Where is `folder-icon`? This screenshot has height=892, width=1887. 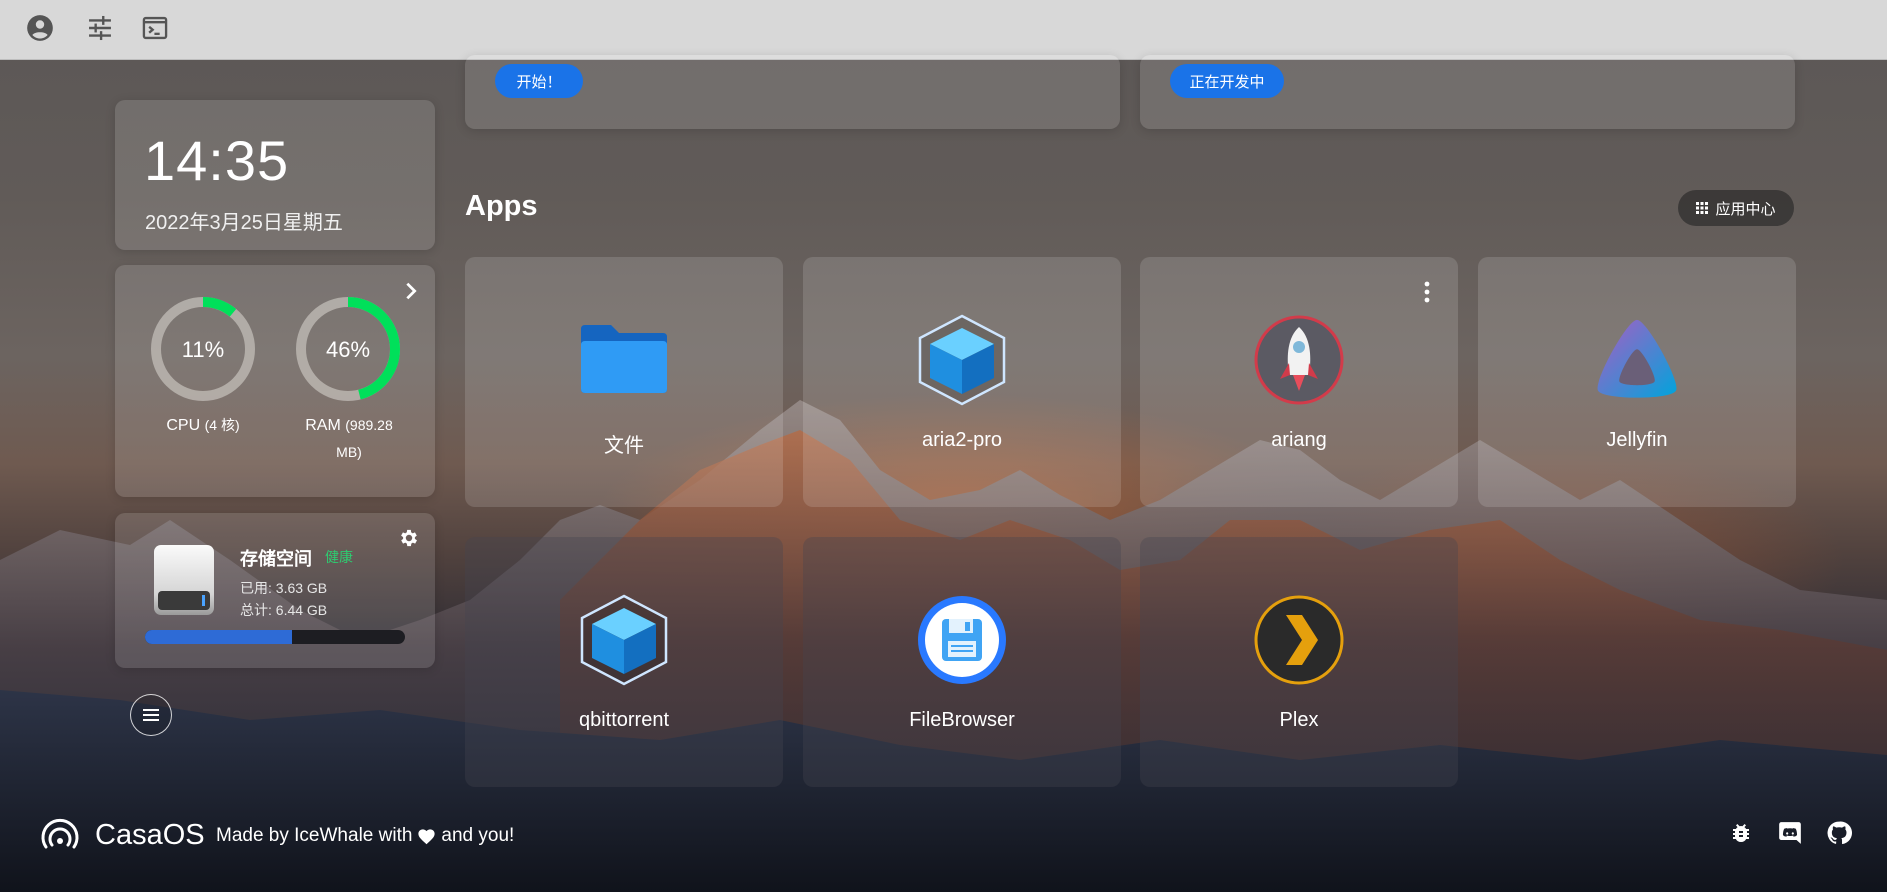
folder-icon is located at coordinates (624, 360).